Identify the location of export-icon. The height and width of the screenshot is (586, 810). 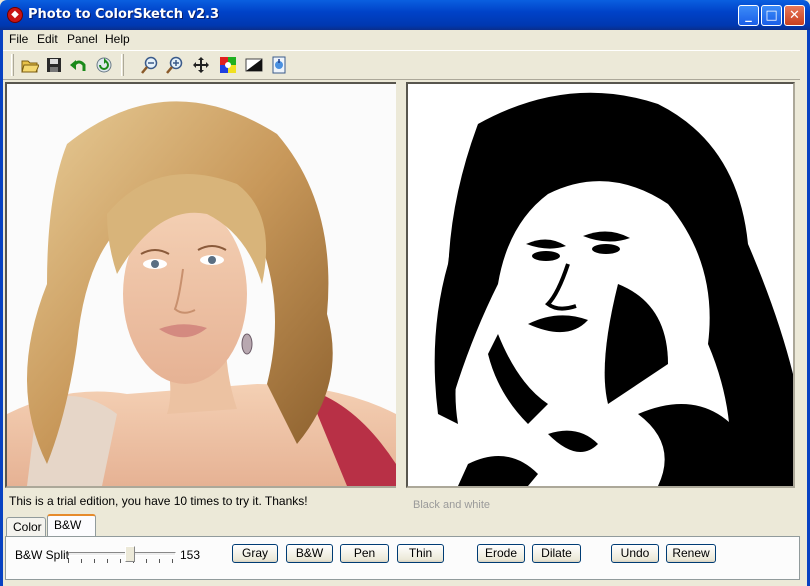
(279, 65).